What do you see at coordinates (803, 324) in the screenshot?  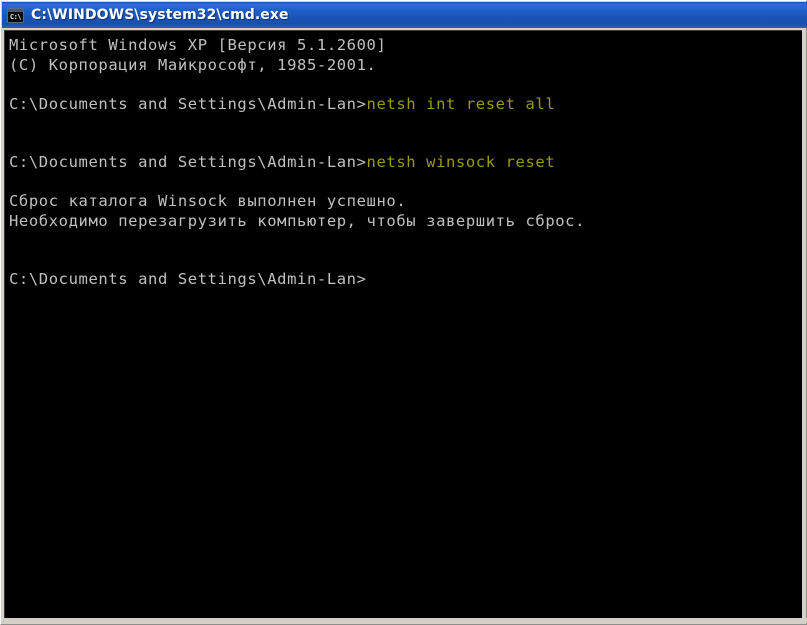 I see `window-right-edge` at bounding box center [803, 324].